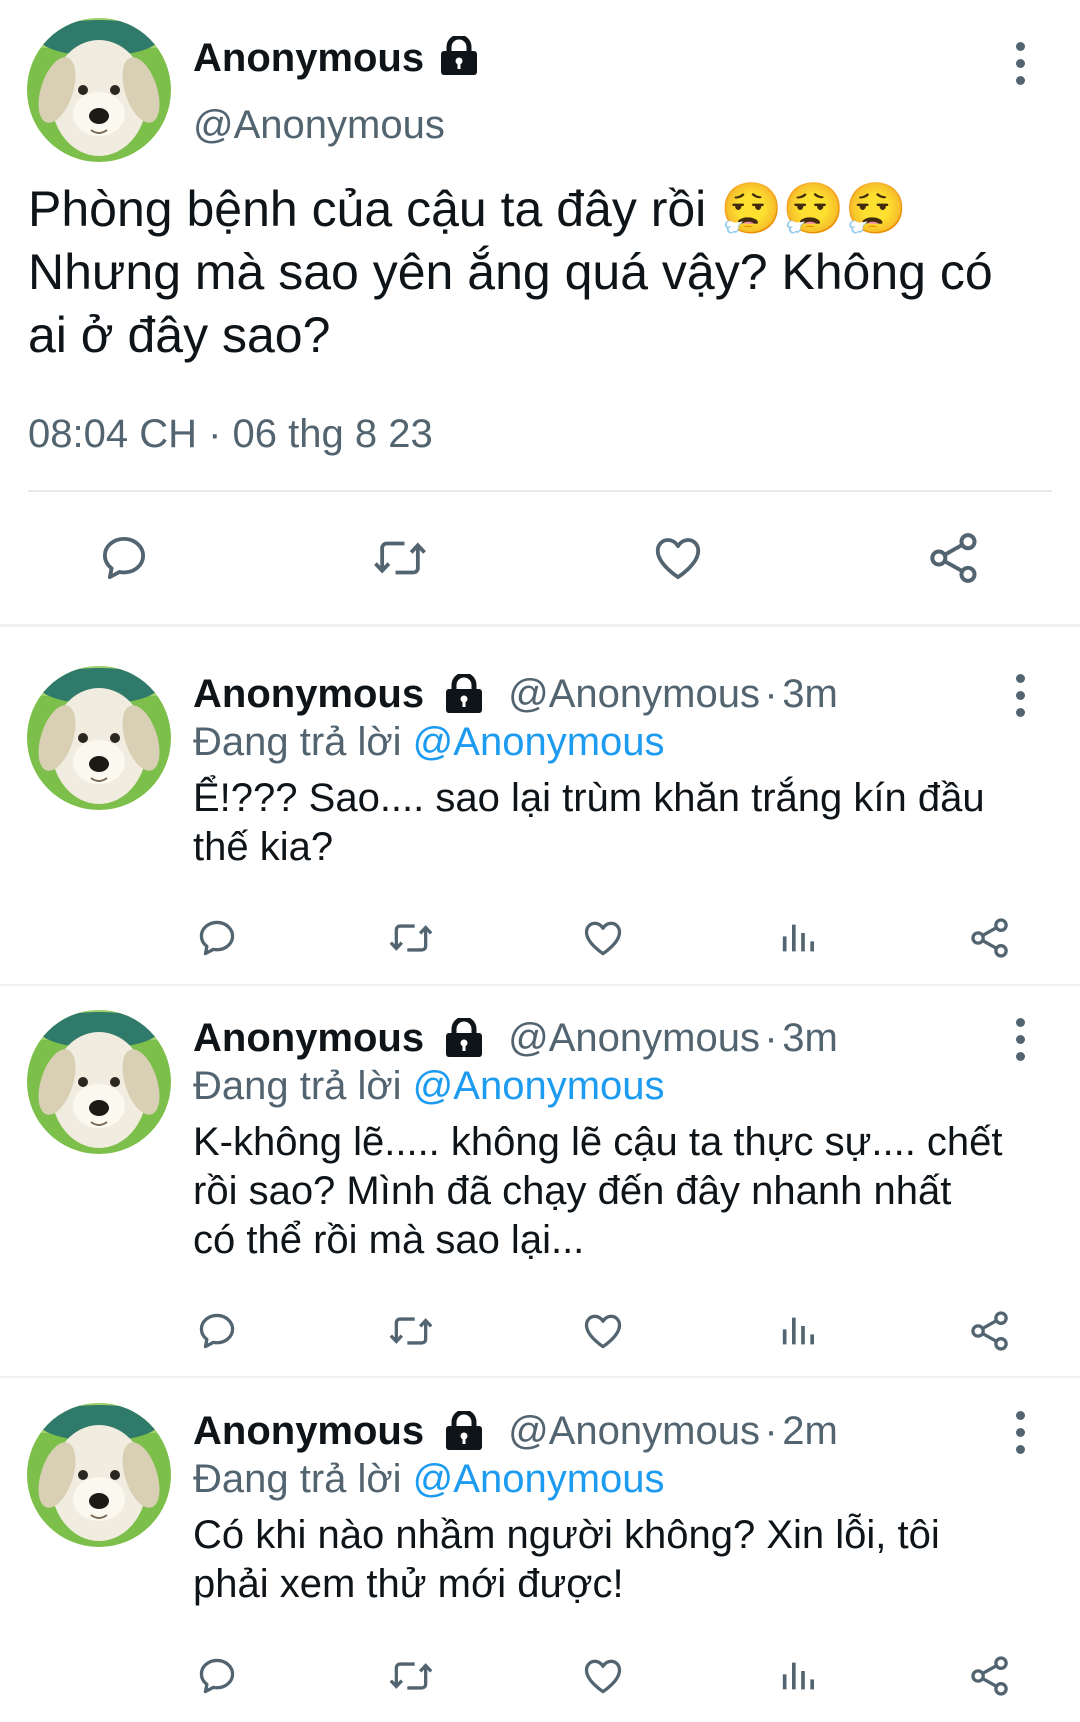 The width and height of the screenshot is (1080, 1722). What do you see at coordinates (263, 847) in the screenshot?
I see `tweet-text-line: thế kia?` at bounding box center [263, 847].